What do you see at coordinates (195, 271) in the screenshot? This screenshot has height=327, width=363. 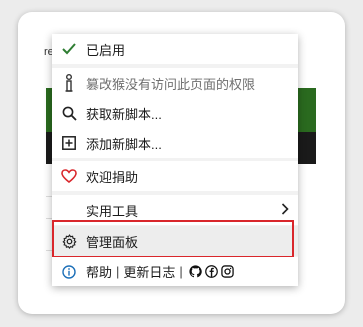 I see `github-icon` at bounding box center [195, 271].